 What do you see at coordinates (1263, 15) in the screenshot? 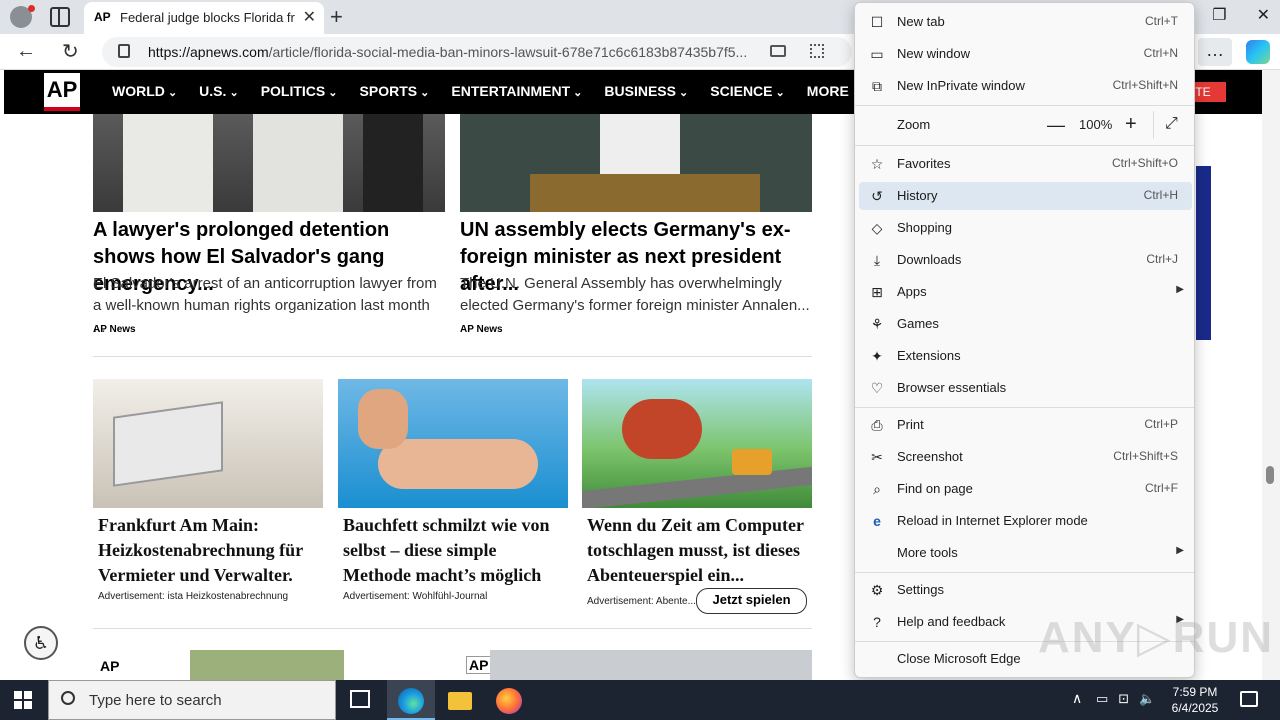
I see `close-window-icon: ✕` at bounding box center [1263, 15].